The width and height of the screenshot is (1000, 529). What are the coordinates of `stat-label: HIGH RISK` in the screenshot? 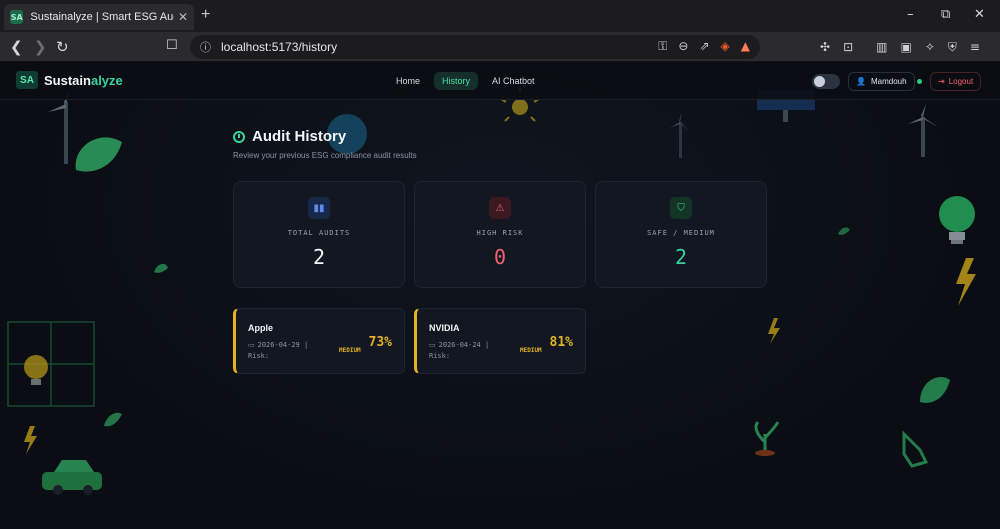 It's located at (500, 233).